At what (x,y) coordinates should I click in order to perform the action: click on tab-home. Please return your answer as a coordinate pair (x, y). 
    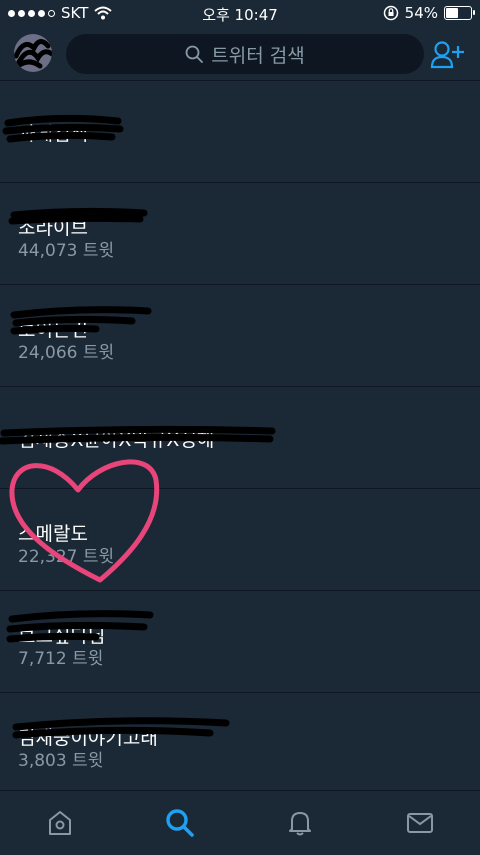
    Looking at the image, I should click on (60, 823).